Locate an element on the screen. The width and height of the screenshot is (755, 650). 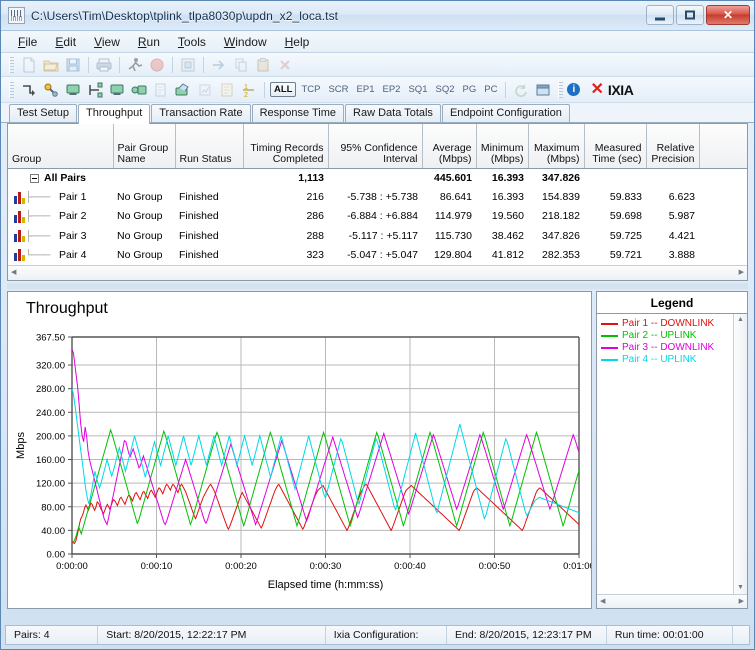
expander-icon is located at coordinates (34, 178).